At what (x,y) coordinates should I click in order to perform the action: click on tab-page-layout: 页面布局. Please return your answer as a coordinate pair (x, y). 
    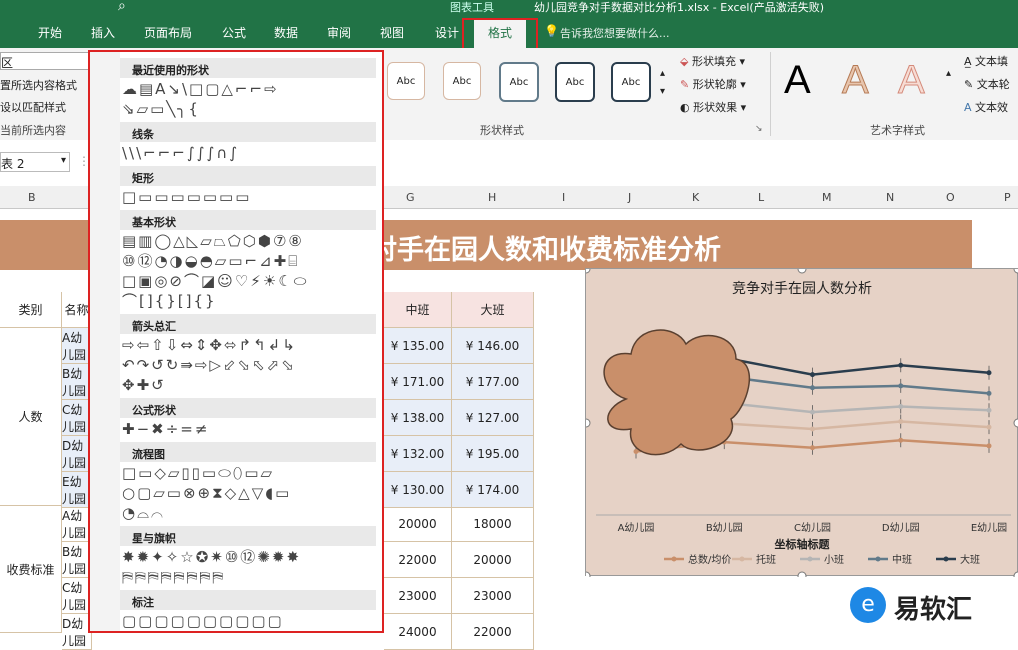
    Looking at the image, I should click on (168, 32).